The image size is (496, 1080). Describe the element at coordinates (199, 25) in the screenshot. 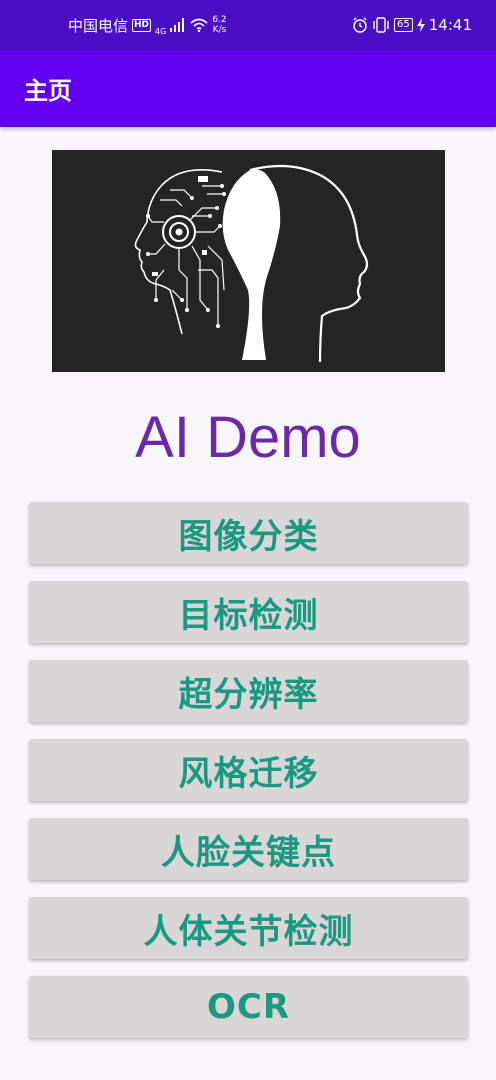

I see `wifi-icon` at that location.